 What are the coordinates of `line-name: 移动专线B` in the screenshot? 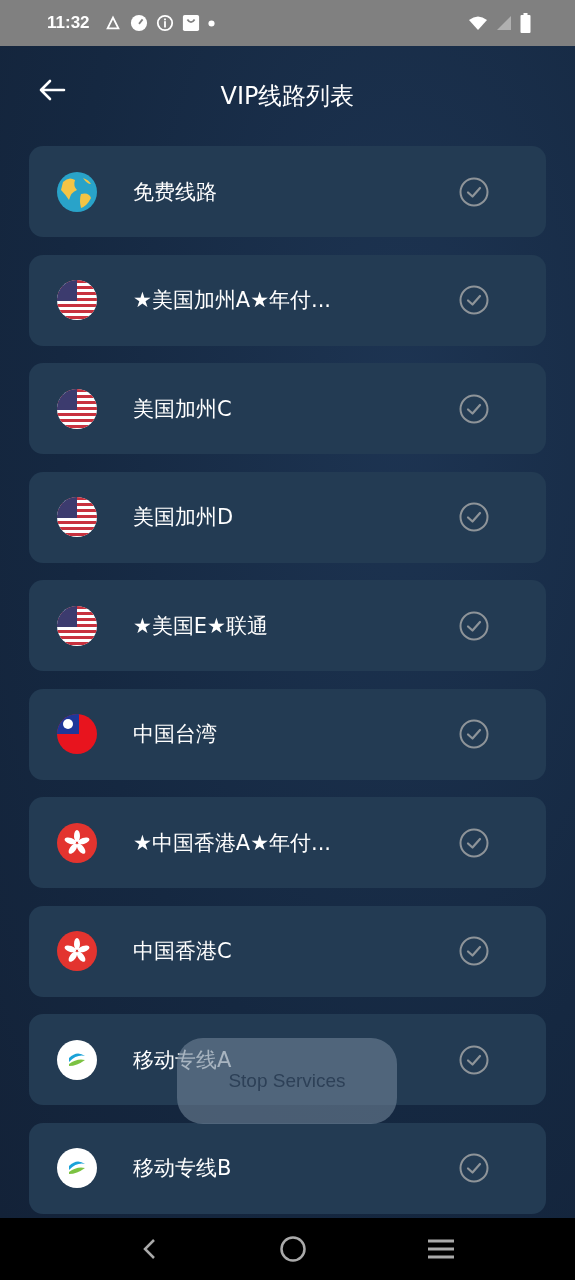 It's located at (183, 1168).